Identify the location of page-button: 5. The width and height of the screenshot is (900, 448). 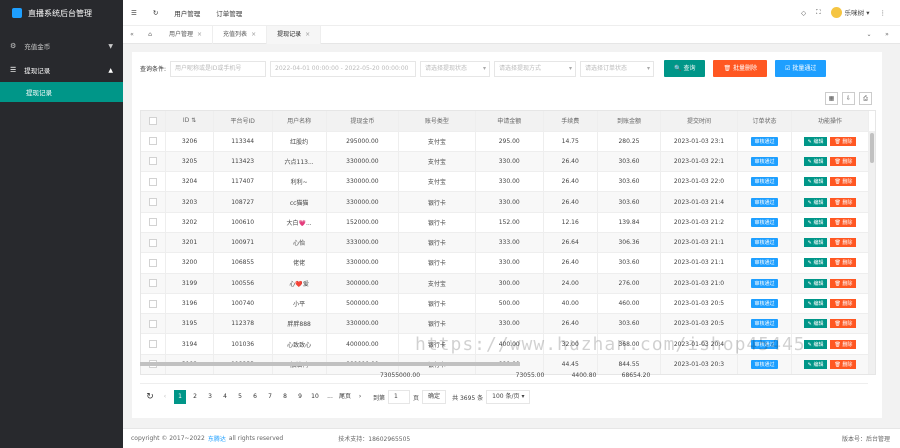
(240, 397).